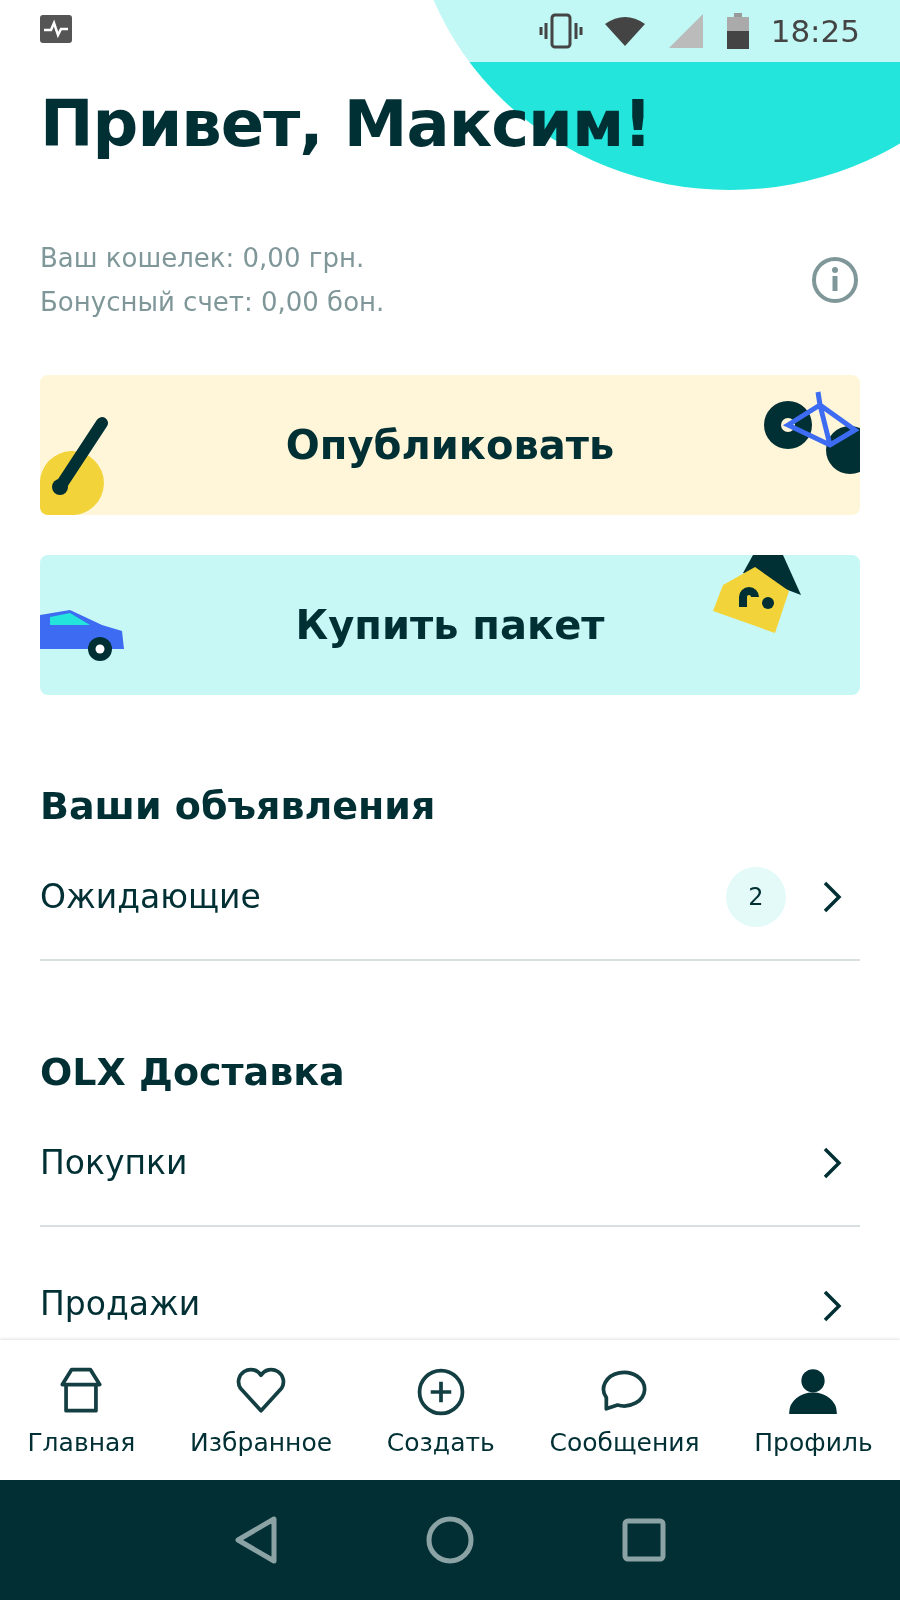 This screenshot has height=1600, width=900. I want to click on vibrate-icon, so click(560, 31).